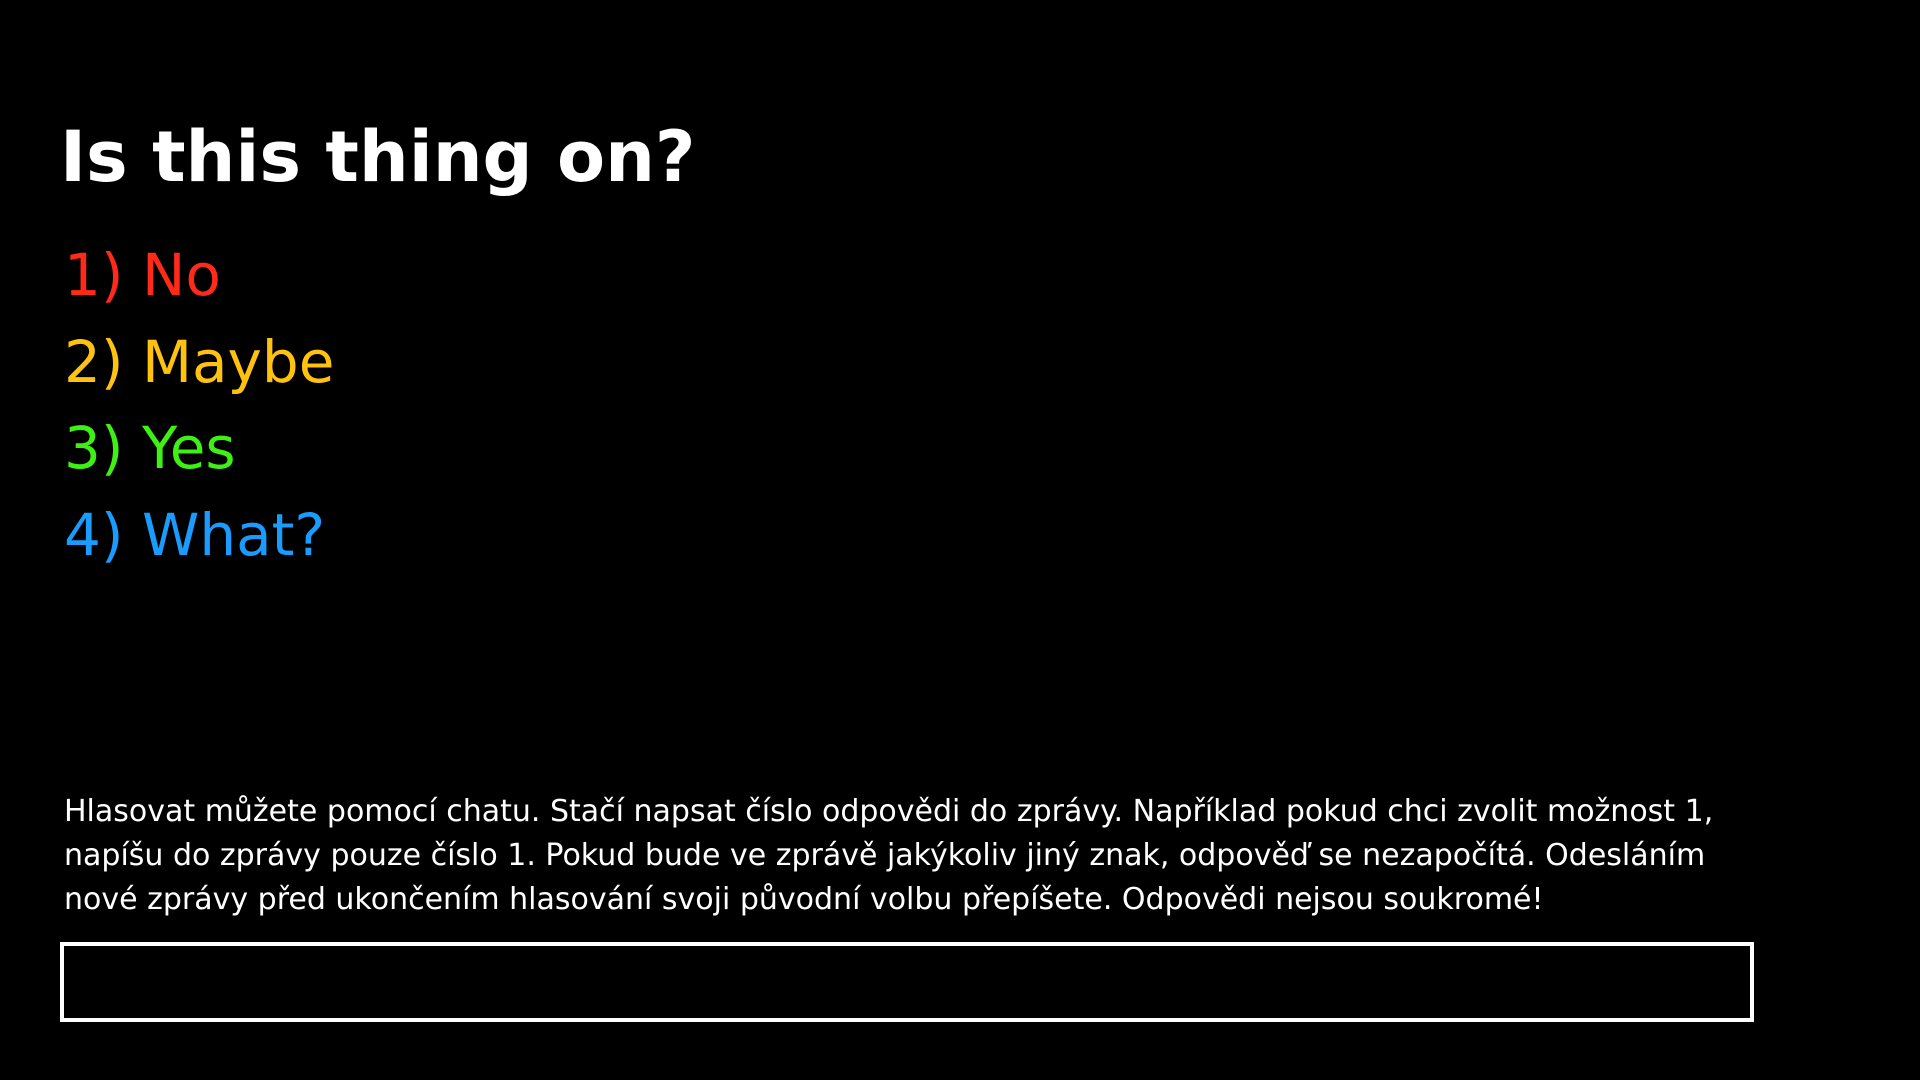 This screenshot has width=1920, height=1080. What do you see at coordinates (378, 157) in the screenshot?
I see `poll-question: Is this thing on?` at bounding box center [378, 157].